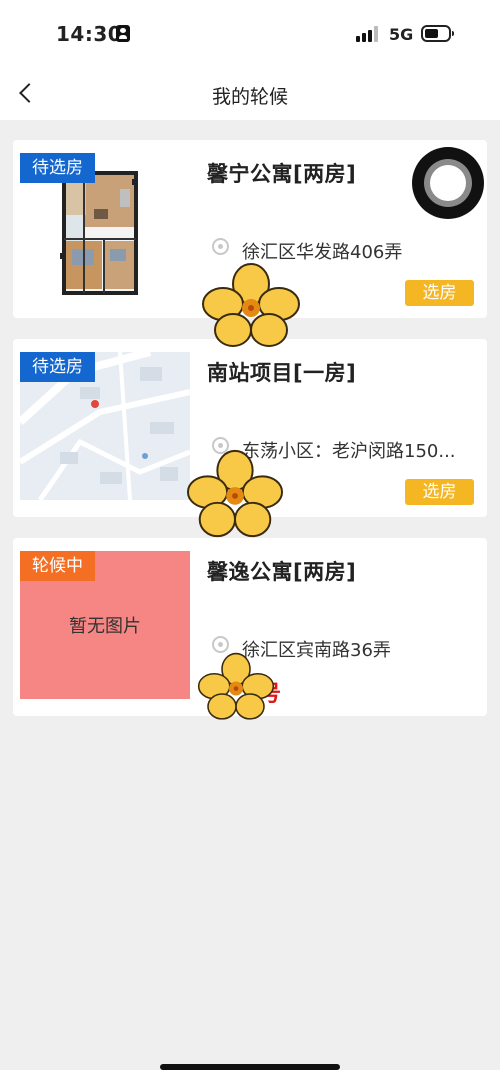  What do you see at coordinates (57, 566) in the screenshot?
I see `status-badge: 轮候中` at bounding box center [57, 566].